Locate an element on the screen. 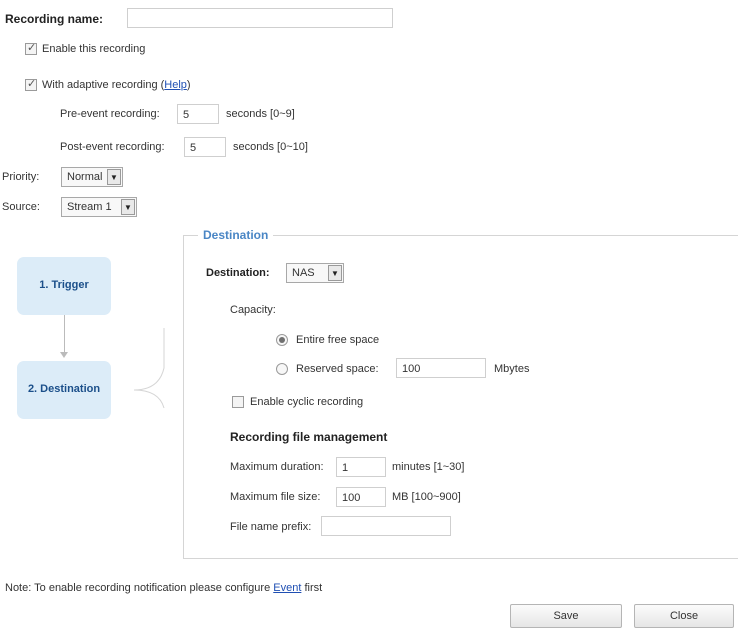 This screenshot has height=628, width=738. post-event-input: 5 is located at coordinates (205, 147).